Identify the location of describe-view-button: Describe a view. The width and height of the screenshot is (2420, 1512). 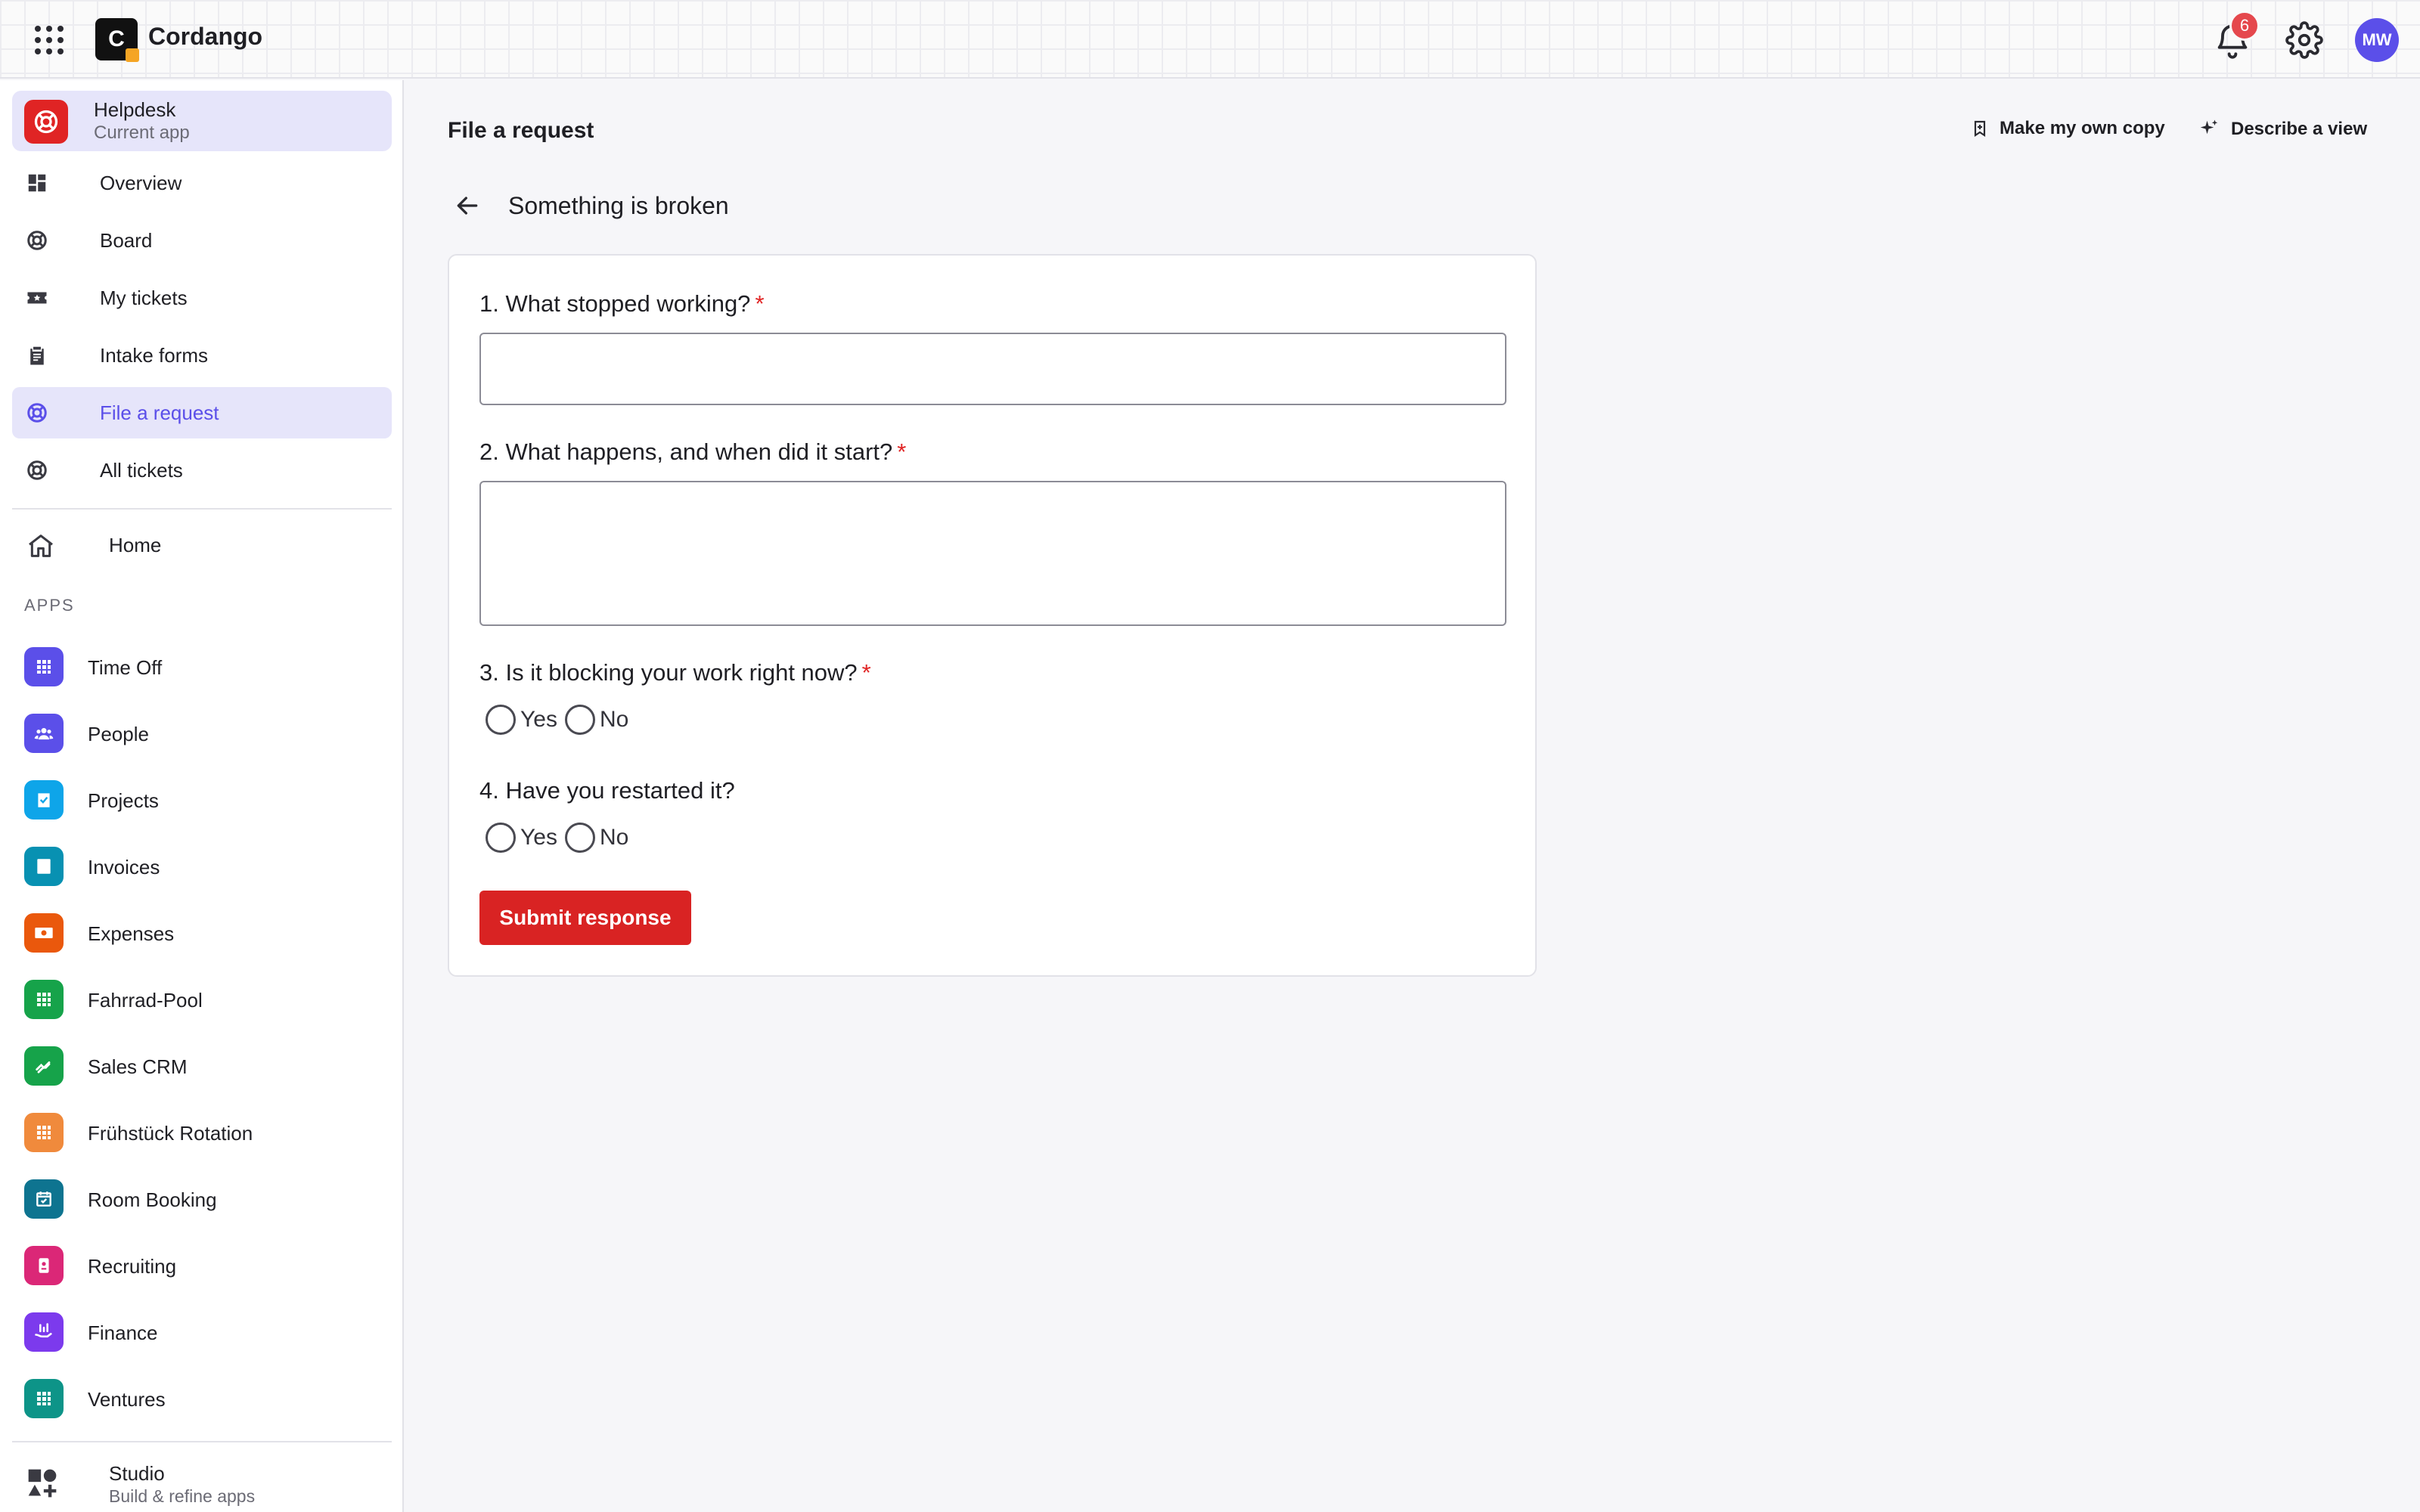
(2282, 129).